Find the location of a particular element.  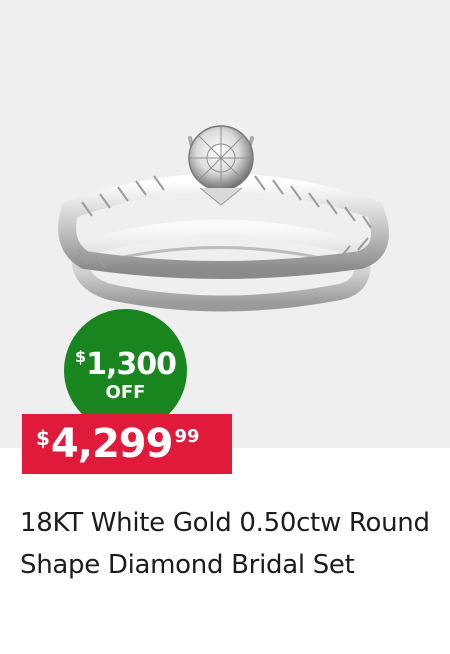

savings-currency: $ is located at coordinates (80, 356).